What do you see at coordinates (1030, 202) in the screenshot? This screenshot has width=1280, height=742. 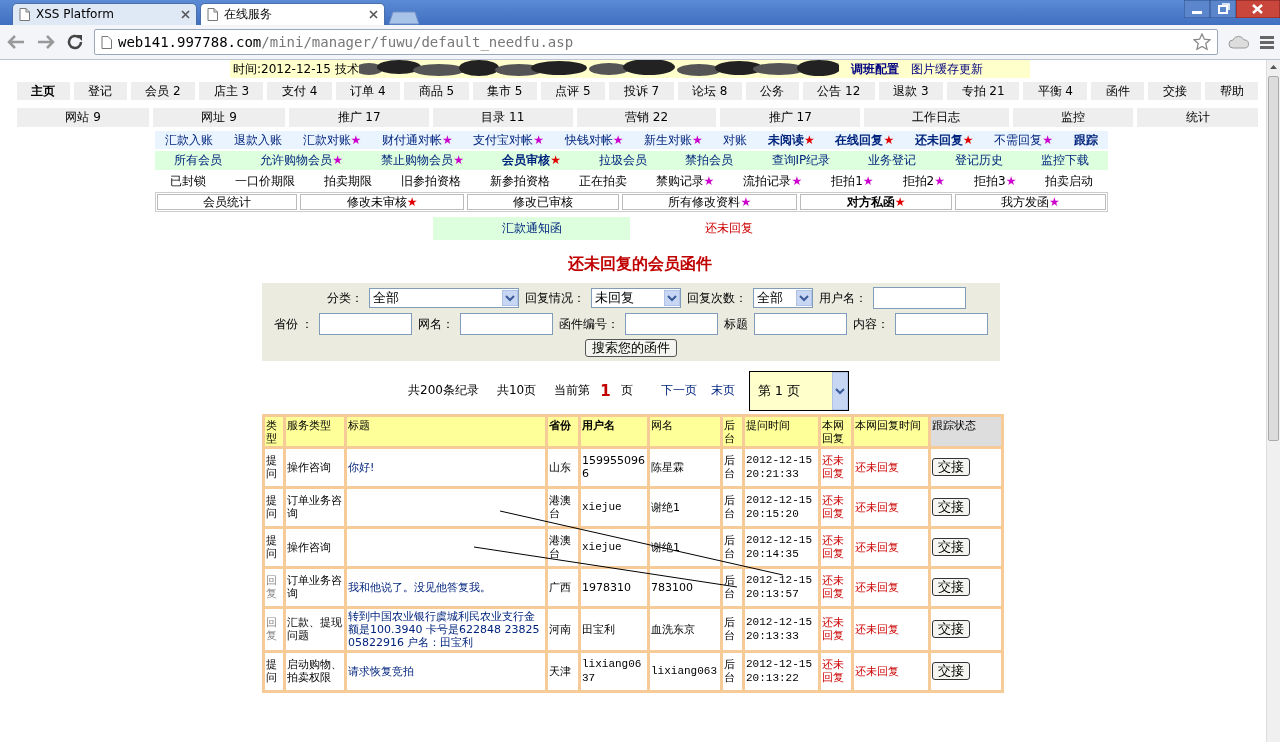 I see `menu-link: 我方发函★` at bounding box center [1030, 202].